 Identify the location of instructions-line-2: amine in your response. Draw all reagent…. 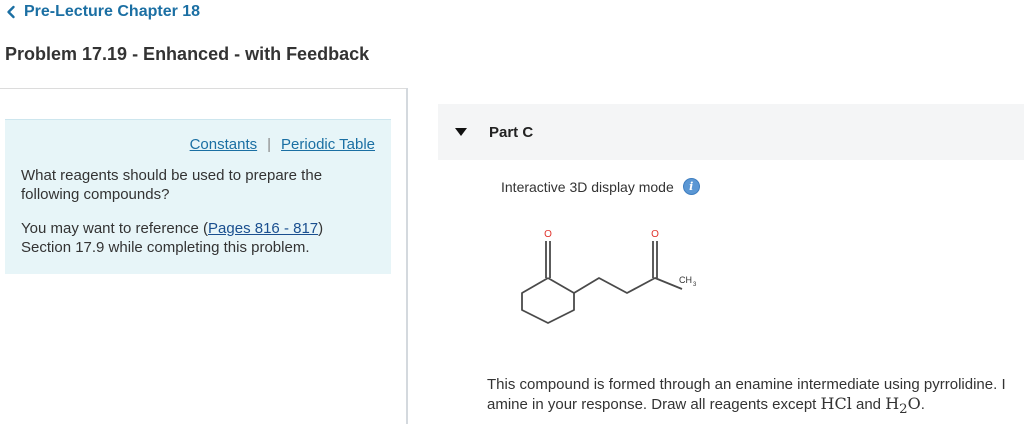
(755, 406).